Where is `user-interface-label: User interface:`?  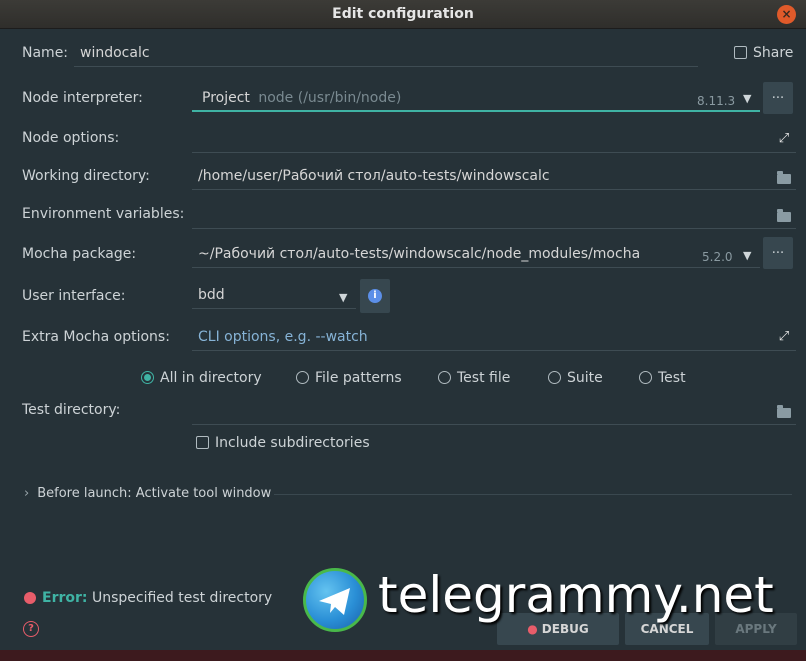
user-interface-label: User interface: is located at coordinates (74, 296).